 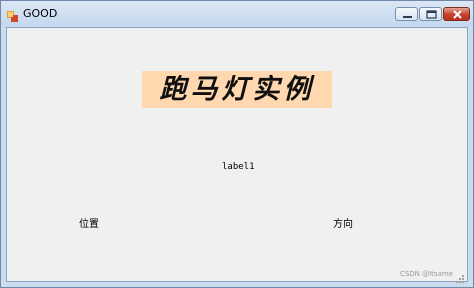 I want to click on resize-grip-icon, so click(x=460, y=276).